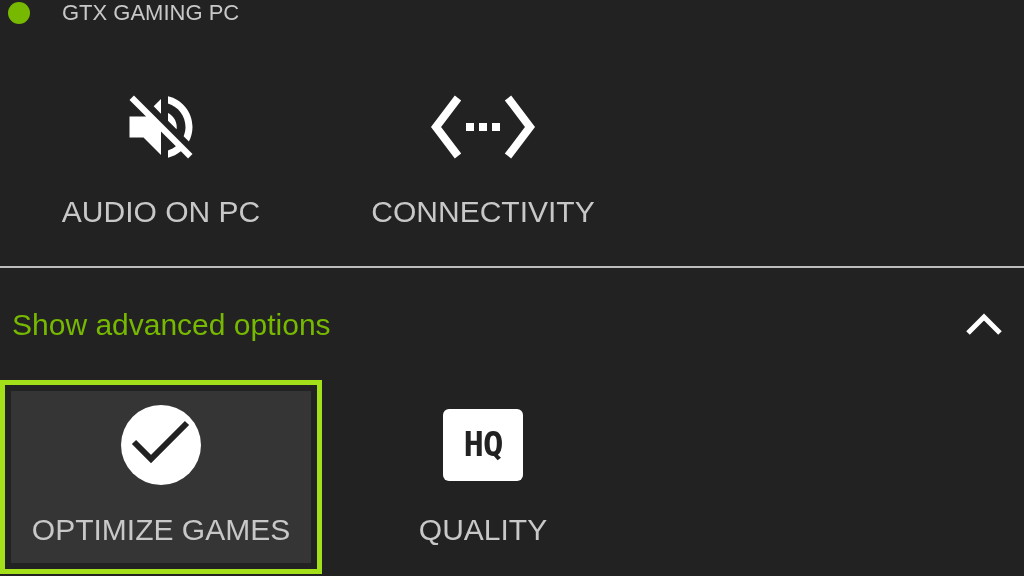  What do you see at coordinates (161, 444) in the screenshot?
I see `checkmark-circle-icon` at bounding box center [161, 444].